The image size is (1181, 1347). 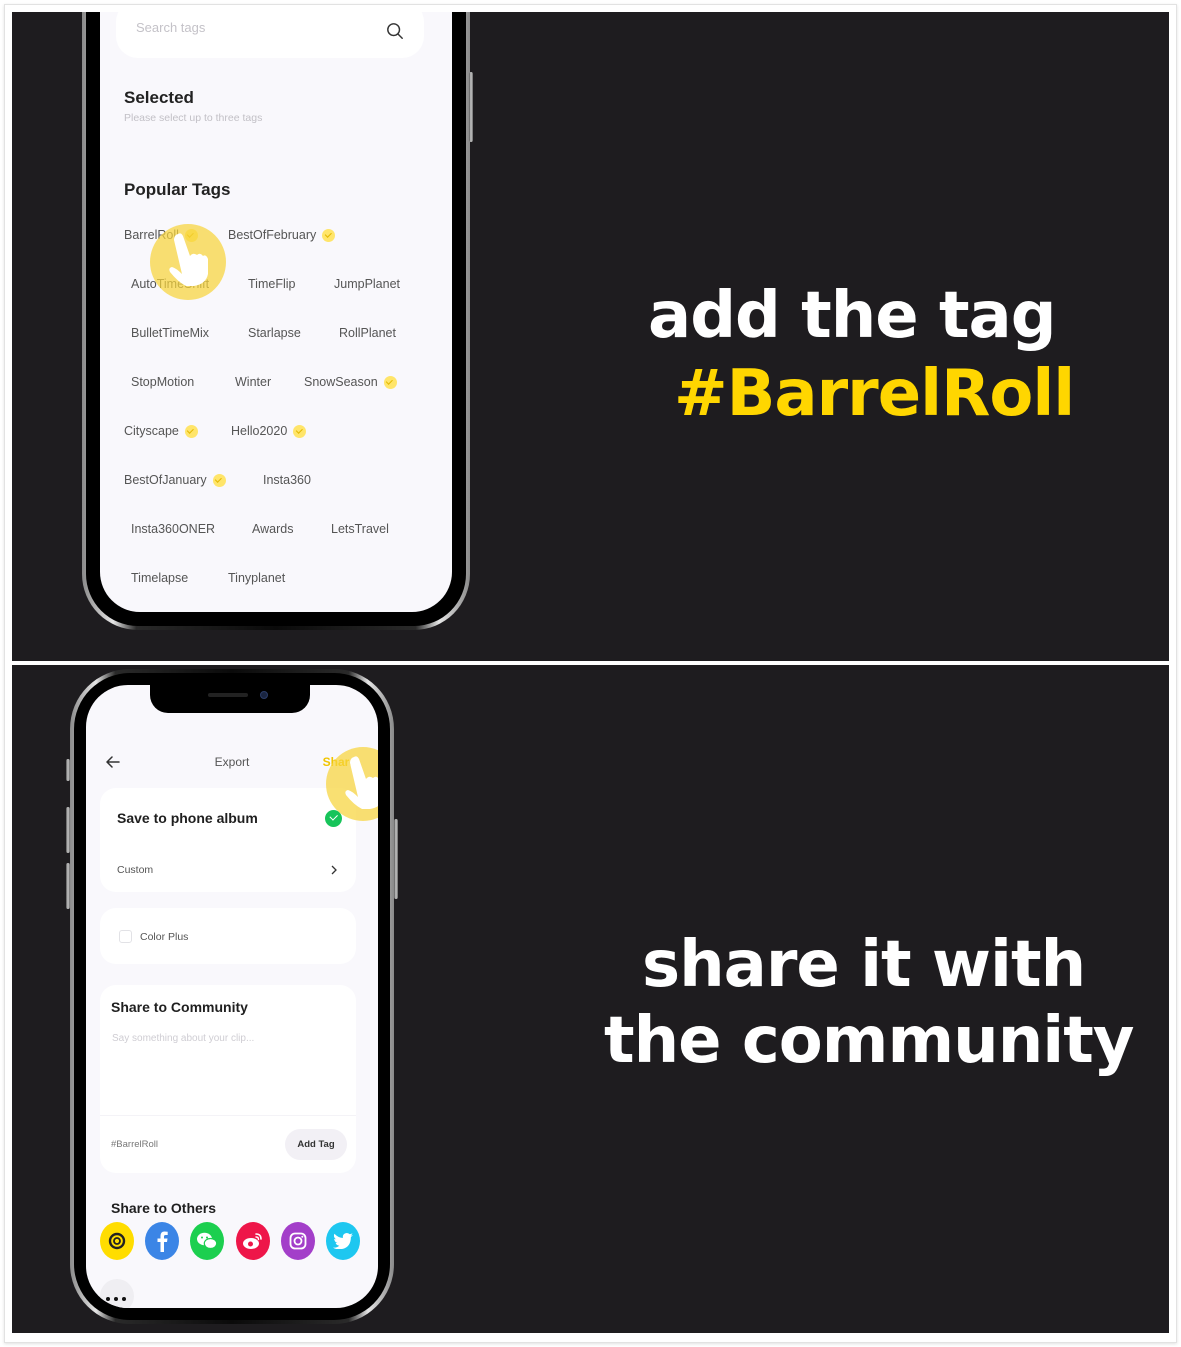 I want to click on share-instagram-button, so click(x=298, y=1241).